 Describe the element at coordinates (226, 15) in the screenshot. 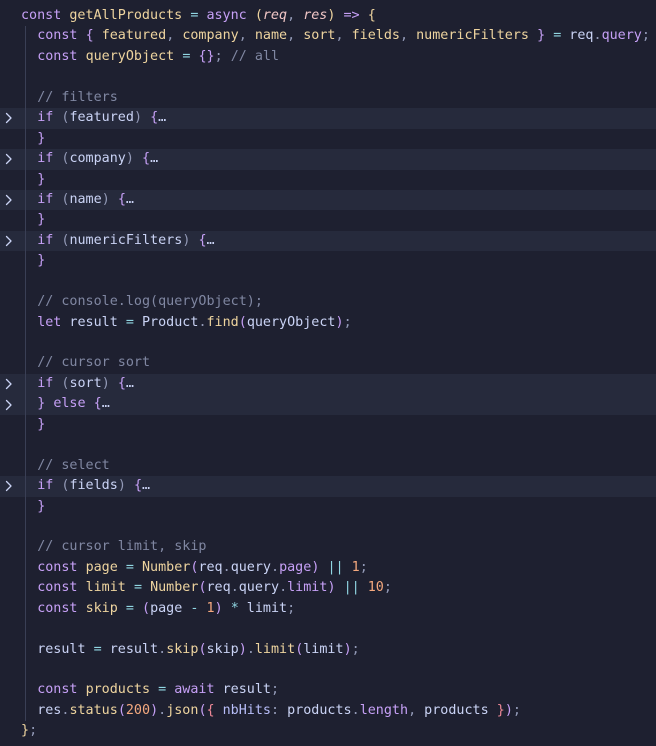

I see `code-token: async` at that location.